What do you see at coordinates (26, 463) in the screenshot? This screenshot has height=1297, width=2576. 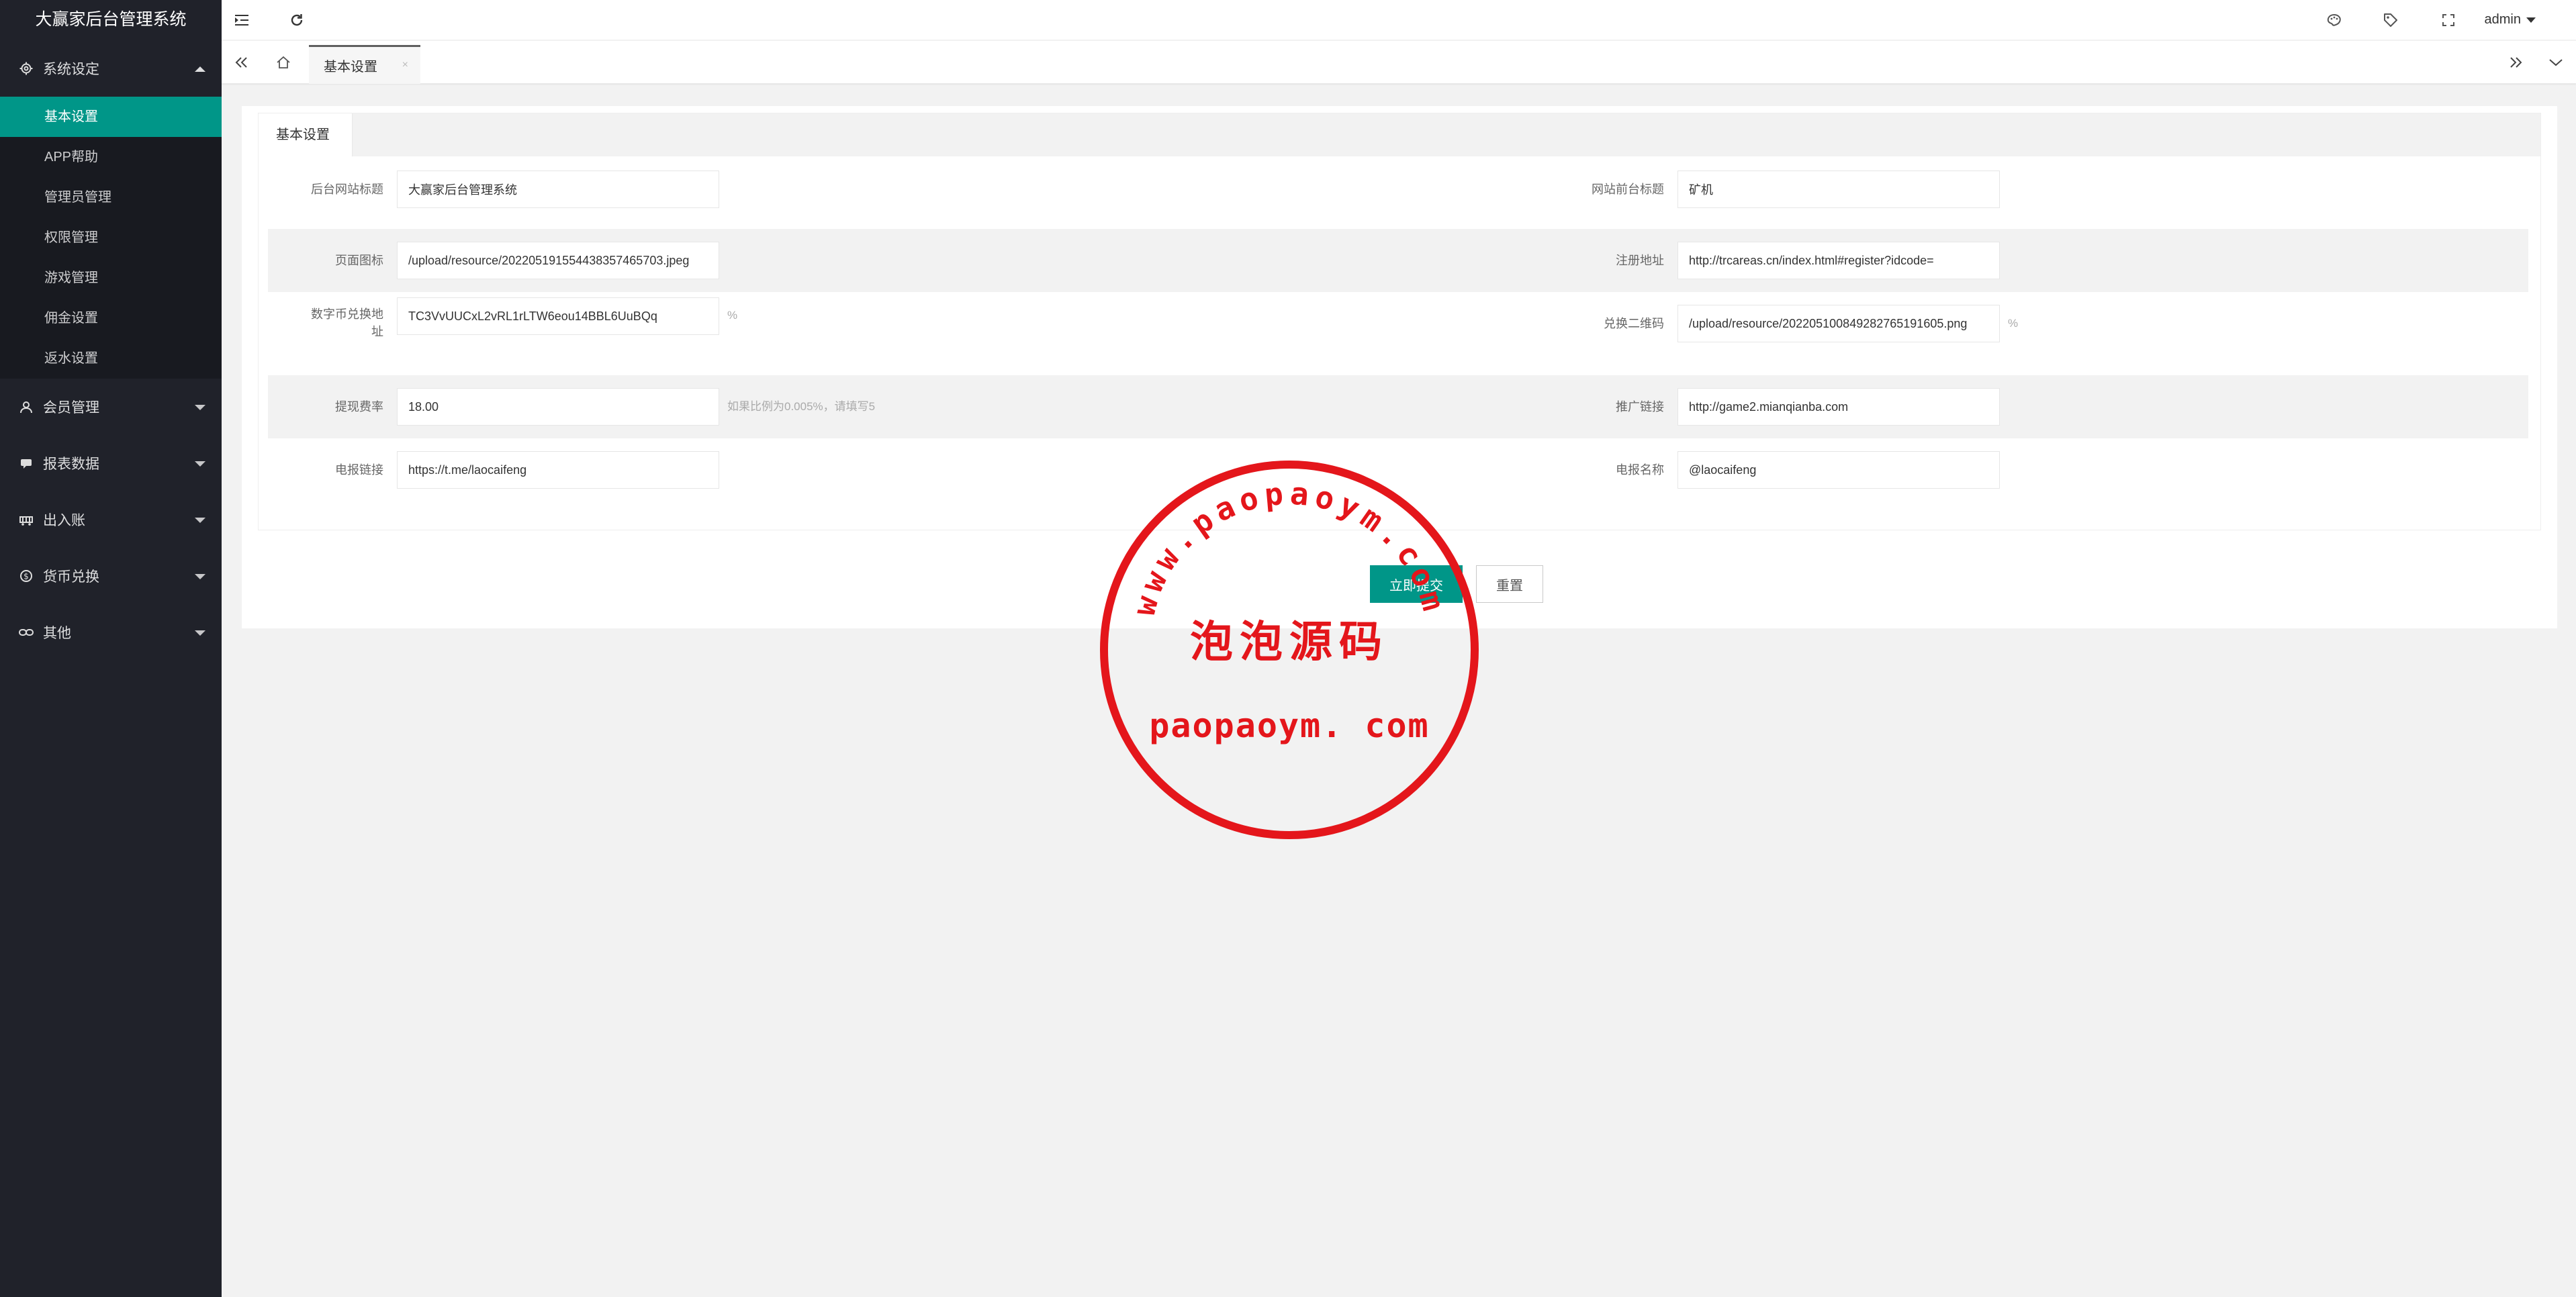 I see `chat-icon` at bounding box center [26, 463].